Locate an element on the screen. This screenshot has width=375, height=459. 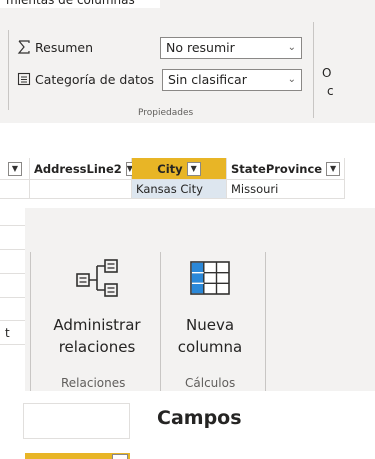
fields-search-input is located at coordinates (76, 421).